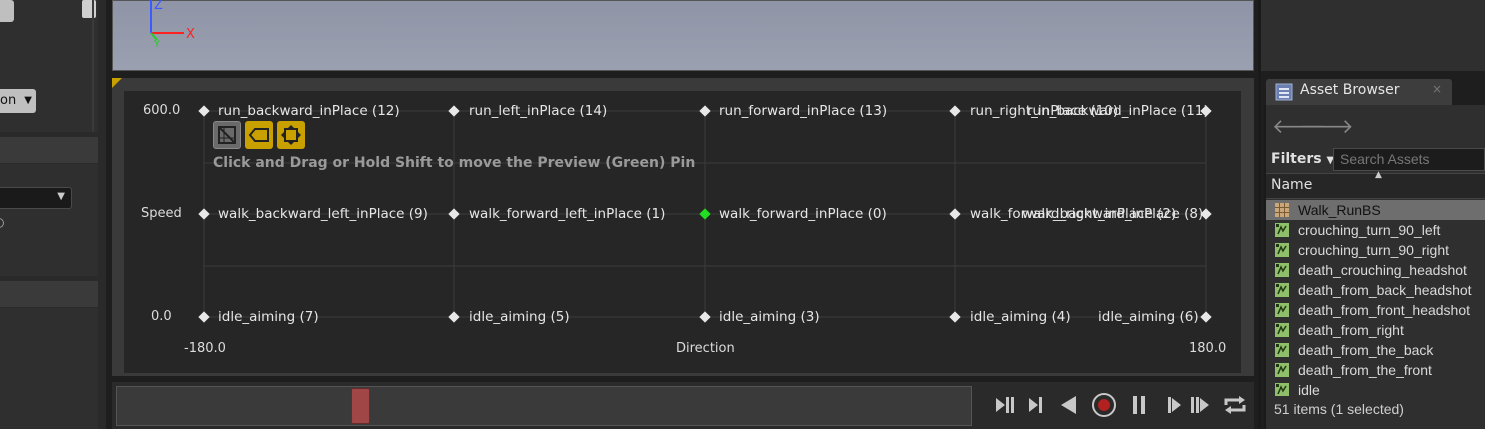 Image resolution: width=1485 pixels, height=429 pixels. I want to click on play-reverse-button, so click(1069, 405).